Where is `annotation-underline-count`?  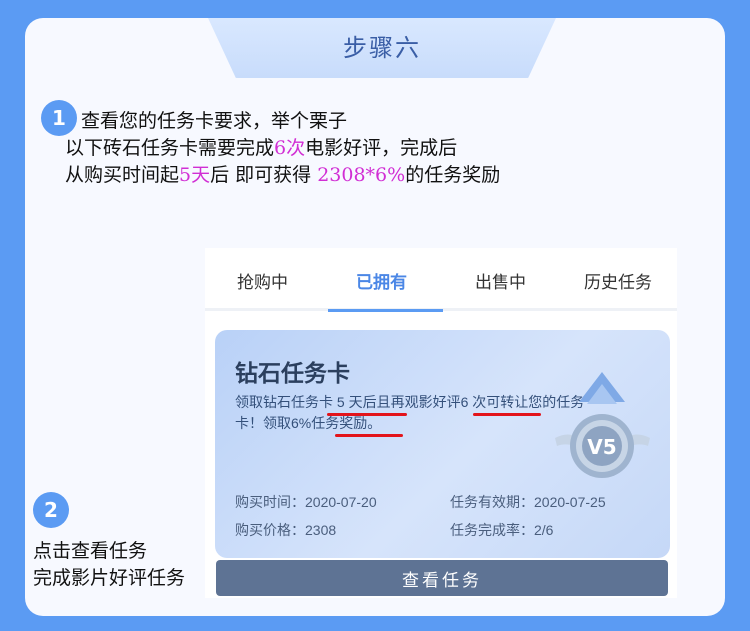
annotation-underline-count is located at coordinates (507, 414).